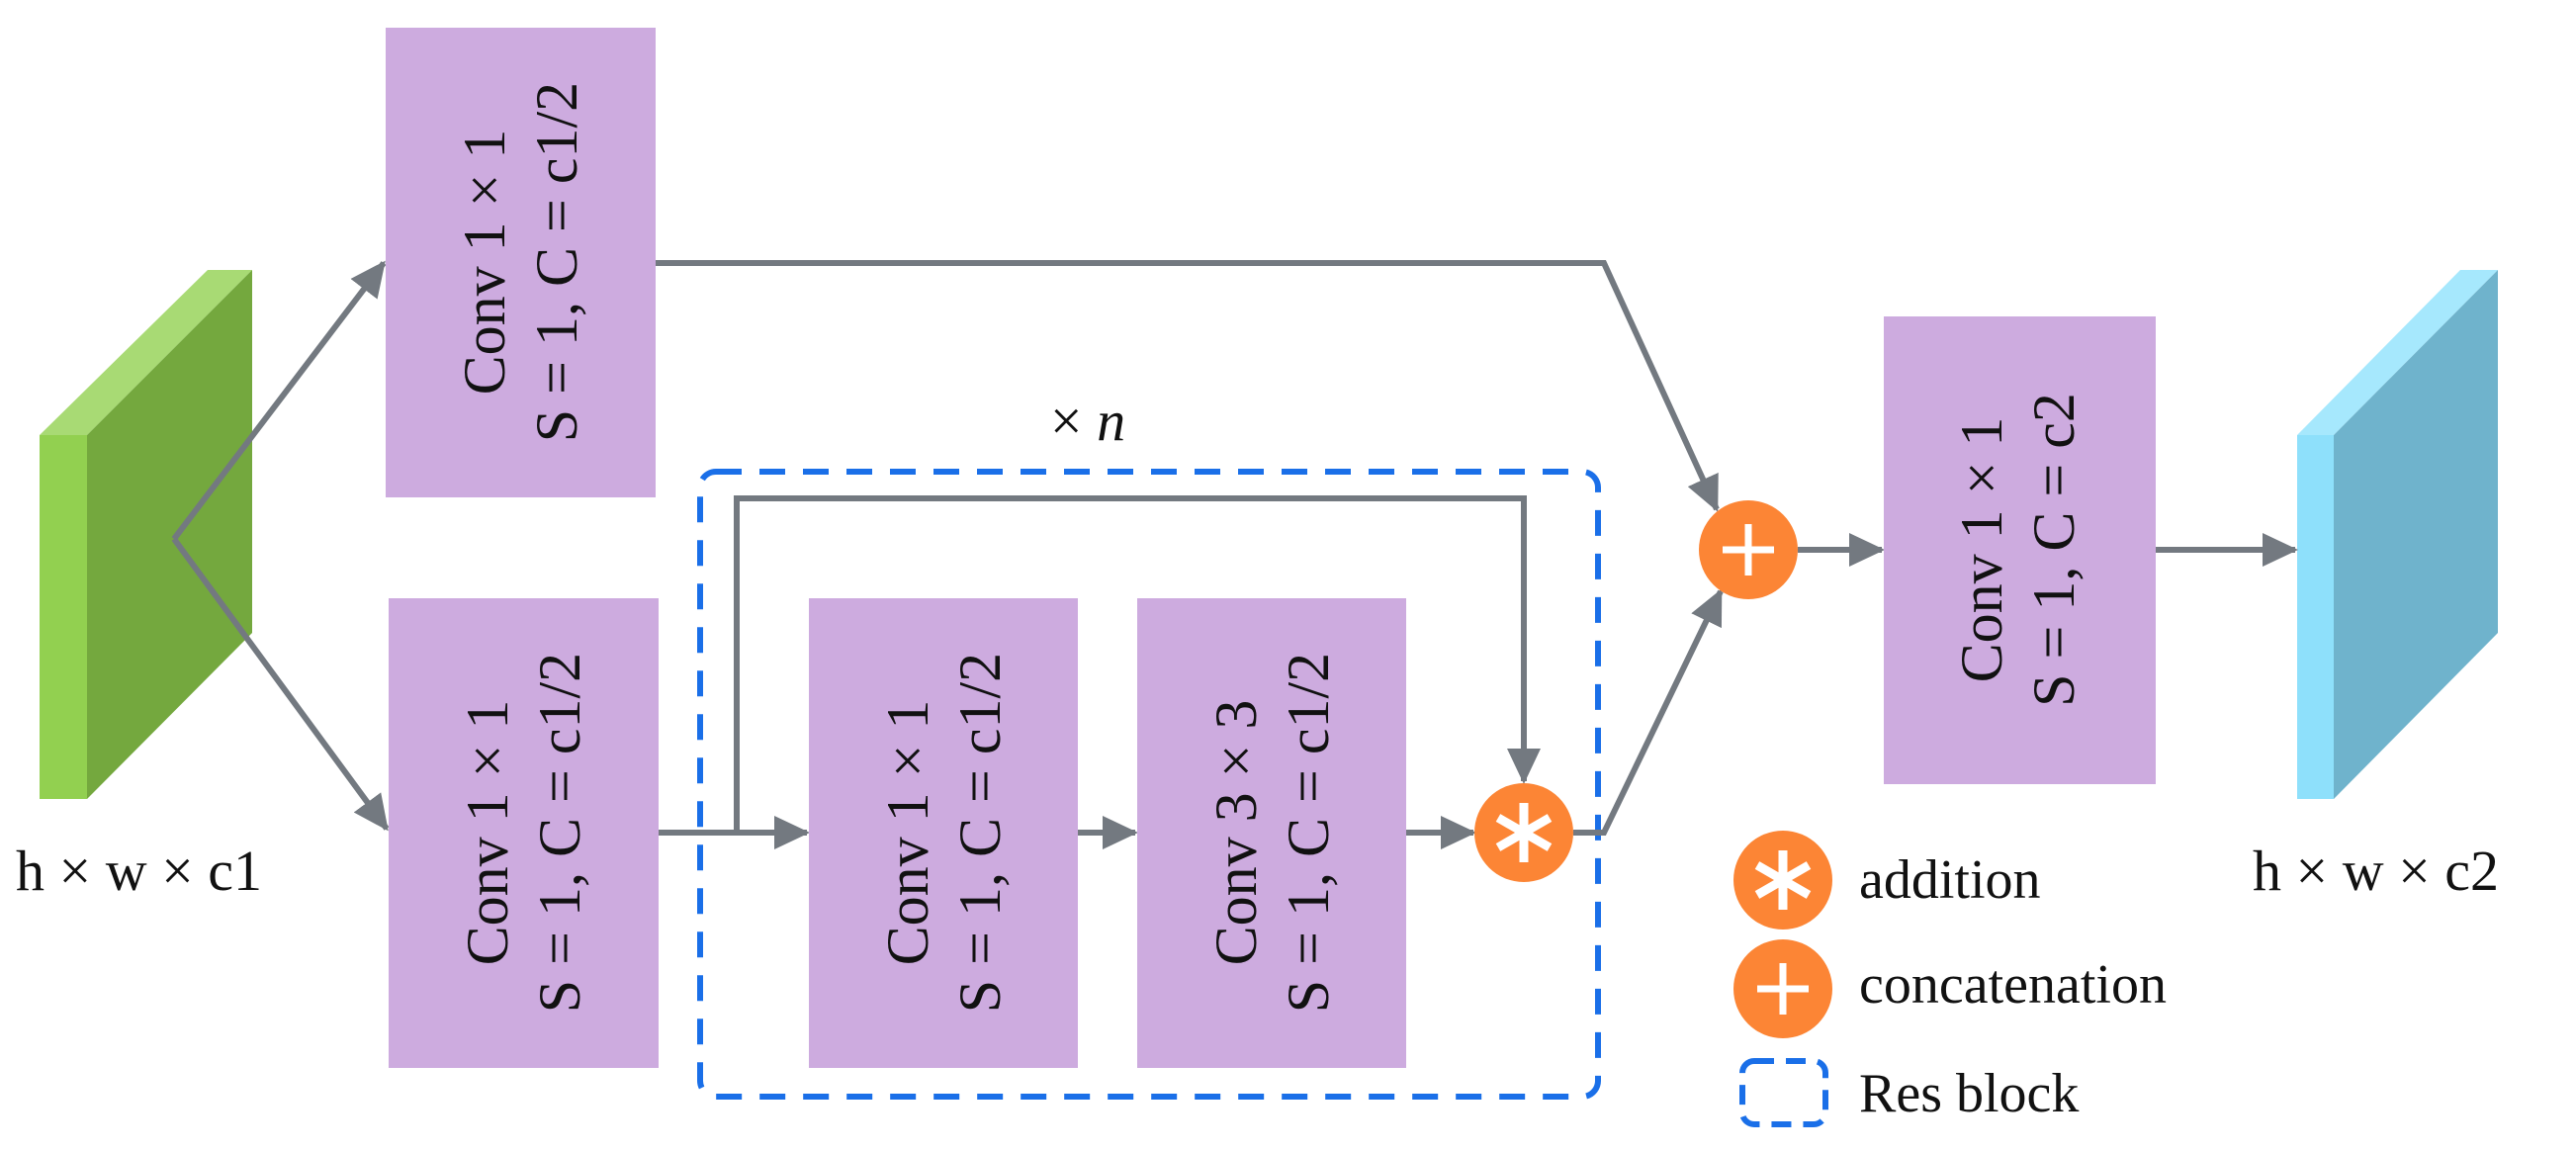  Describe the element at coordinates (63, 617) in the screenshot. I see `input-tensor-front` at that location.